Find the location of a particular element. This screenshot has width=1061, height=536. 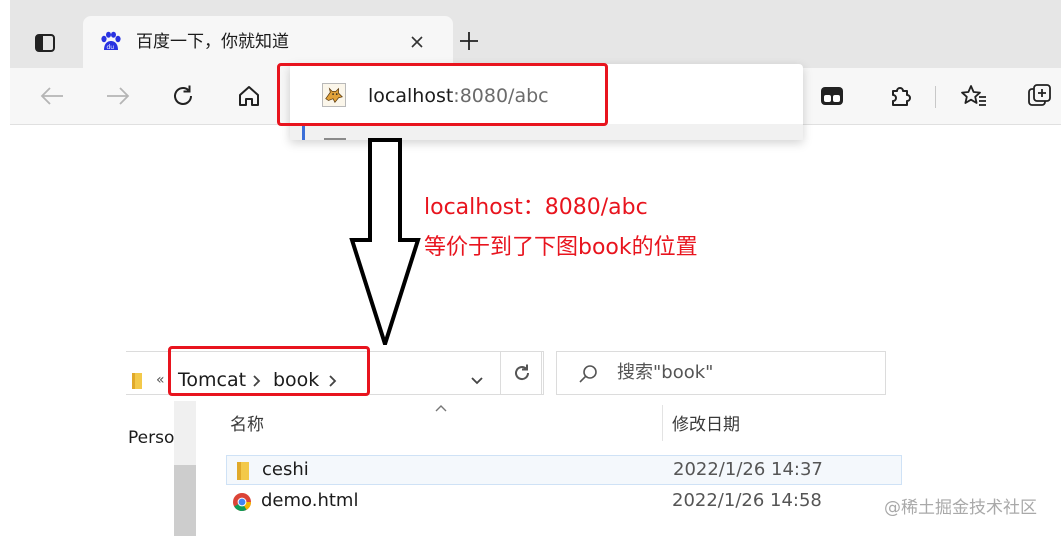

tab-actions-button is located at coordinates (45, 43).